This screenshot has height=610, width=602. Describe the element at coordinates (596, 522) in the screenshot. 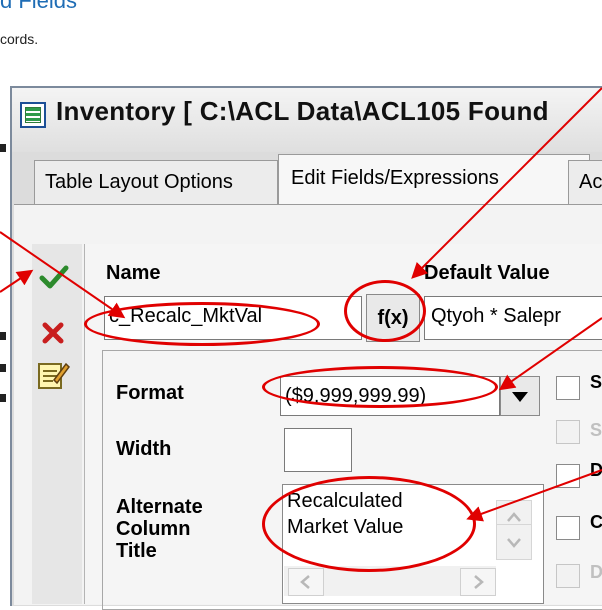

I see `checkbox-label: C` at that location.